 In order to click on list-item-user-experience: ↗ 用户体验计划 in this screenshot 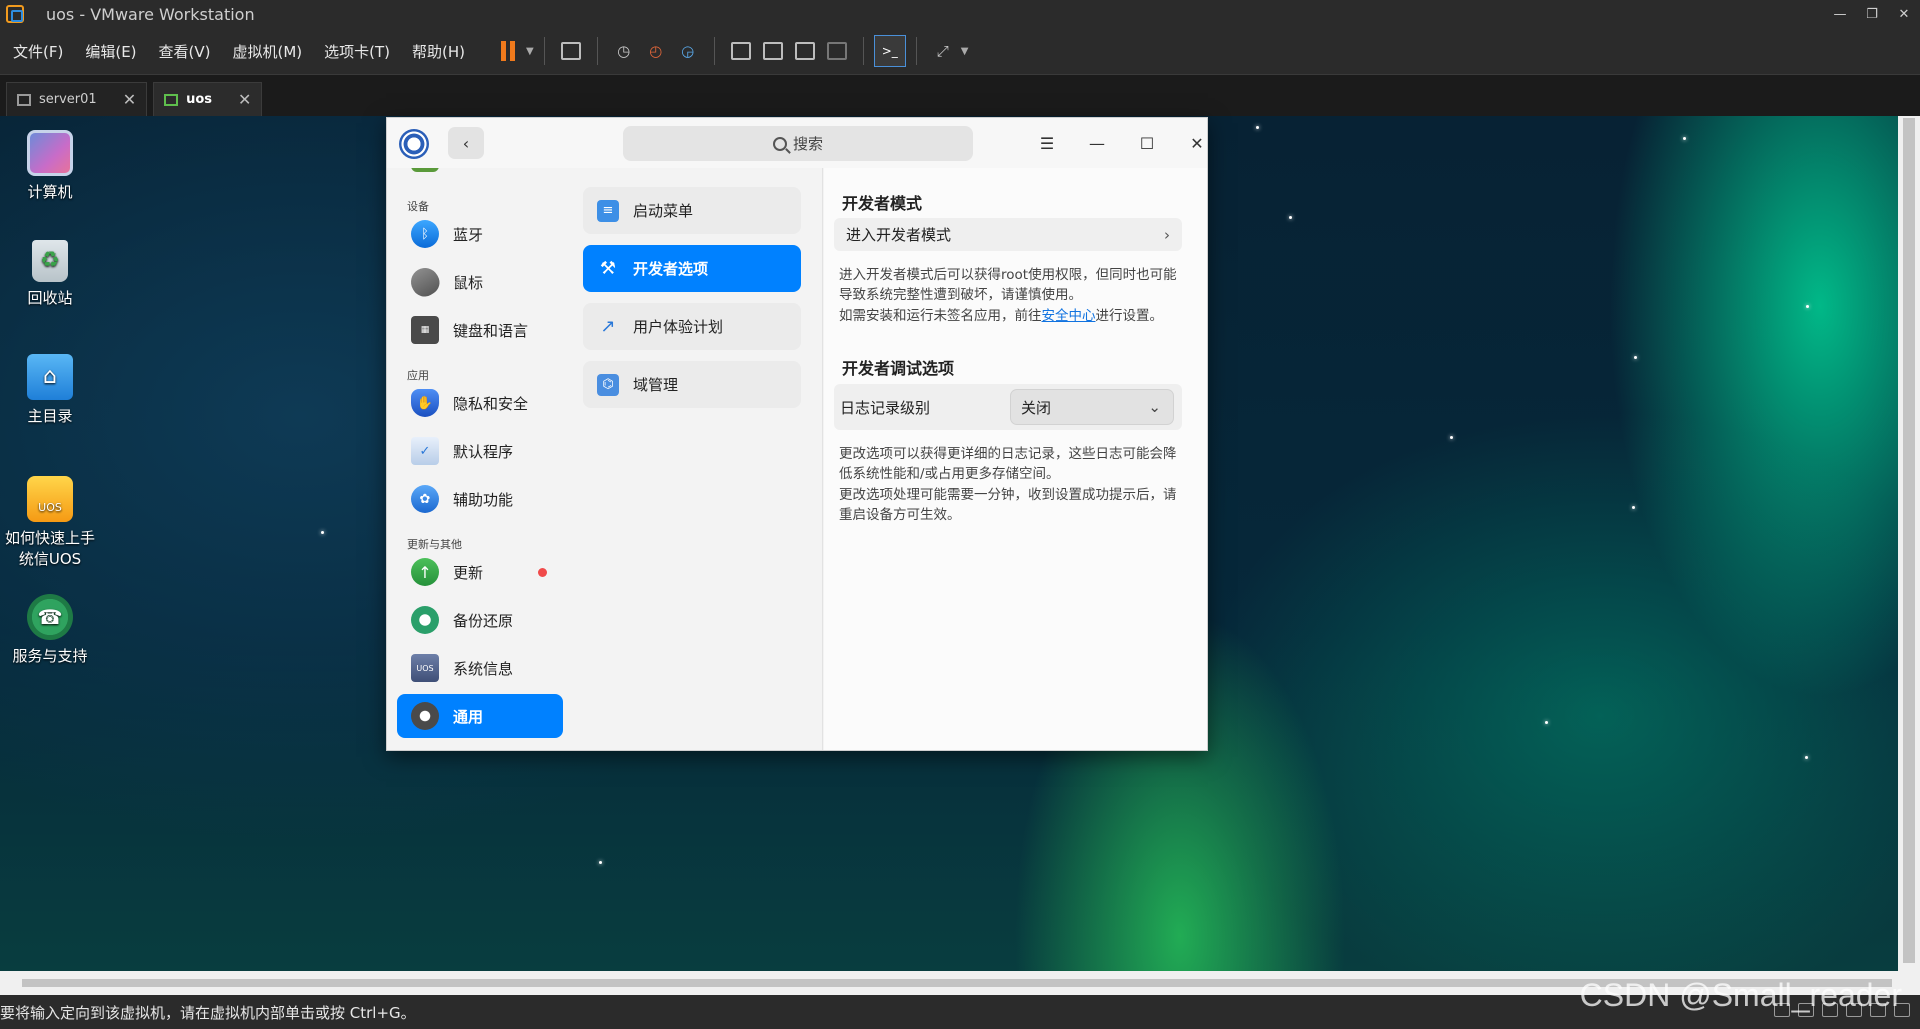, I will do `click(692, 326)`.